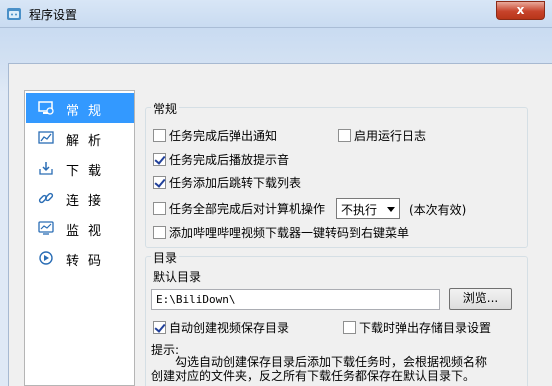 This screenshot has width=552, height=386. I want to click on general-group-title: 常规, so click(165, 108).